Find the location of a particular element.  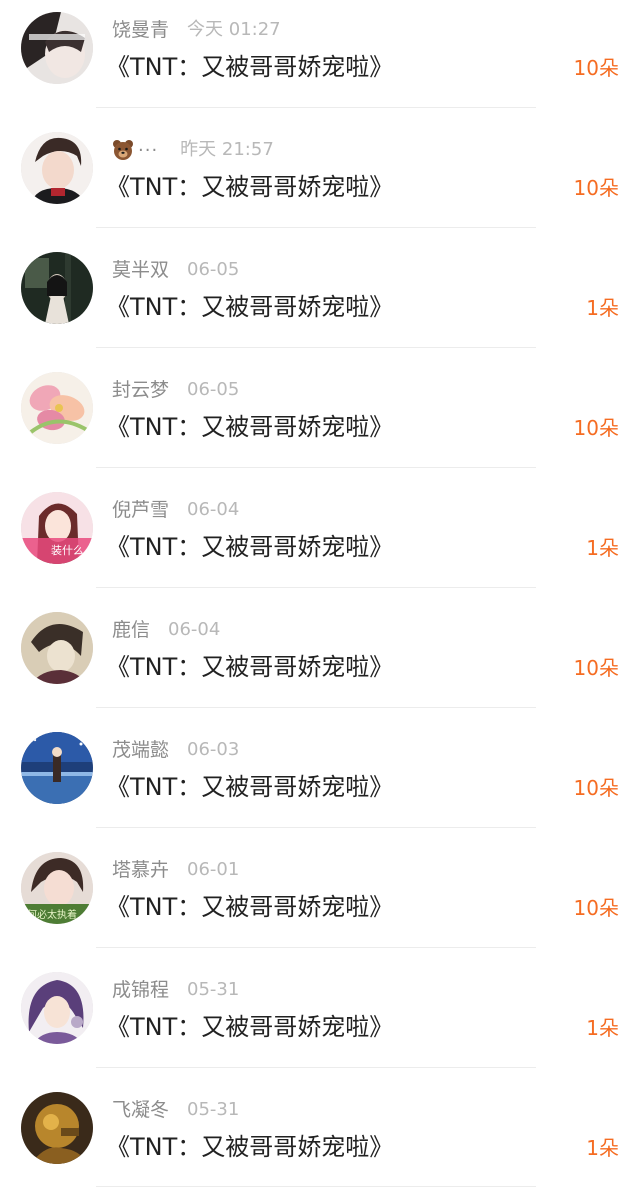

user-name: 饶曼青 is located at coordinates (140, 30).